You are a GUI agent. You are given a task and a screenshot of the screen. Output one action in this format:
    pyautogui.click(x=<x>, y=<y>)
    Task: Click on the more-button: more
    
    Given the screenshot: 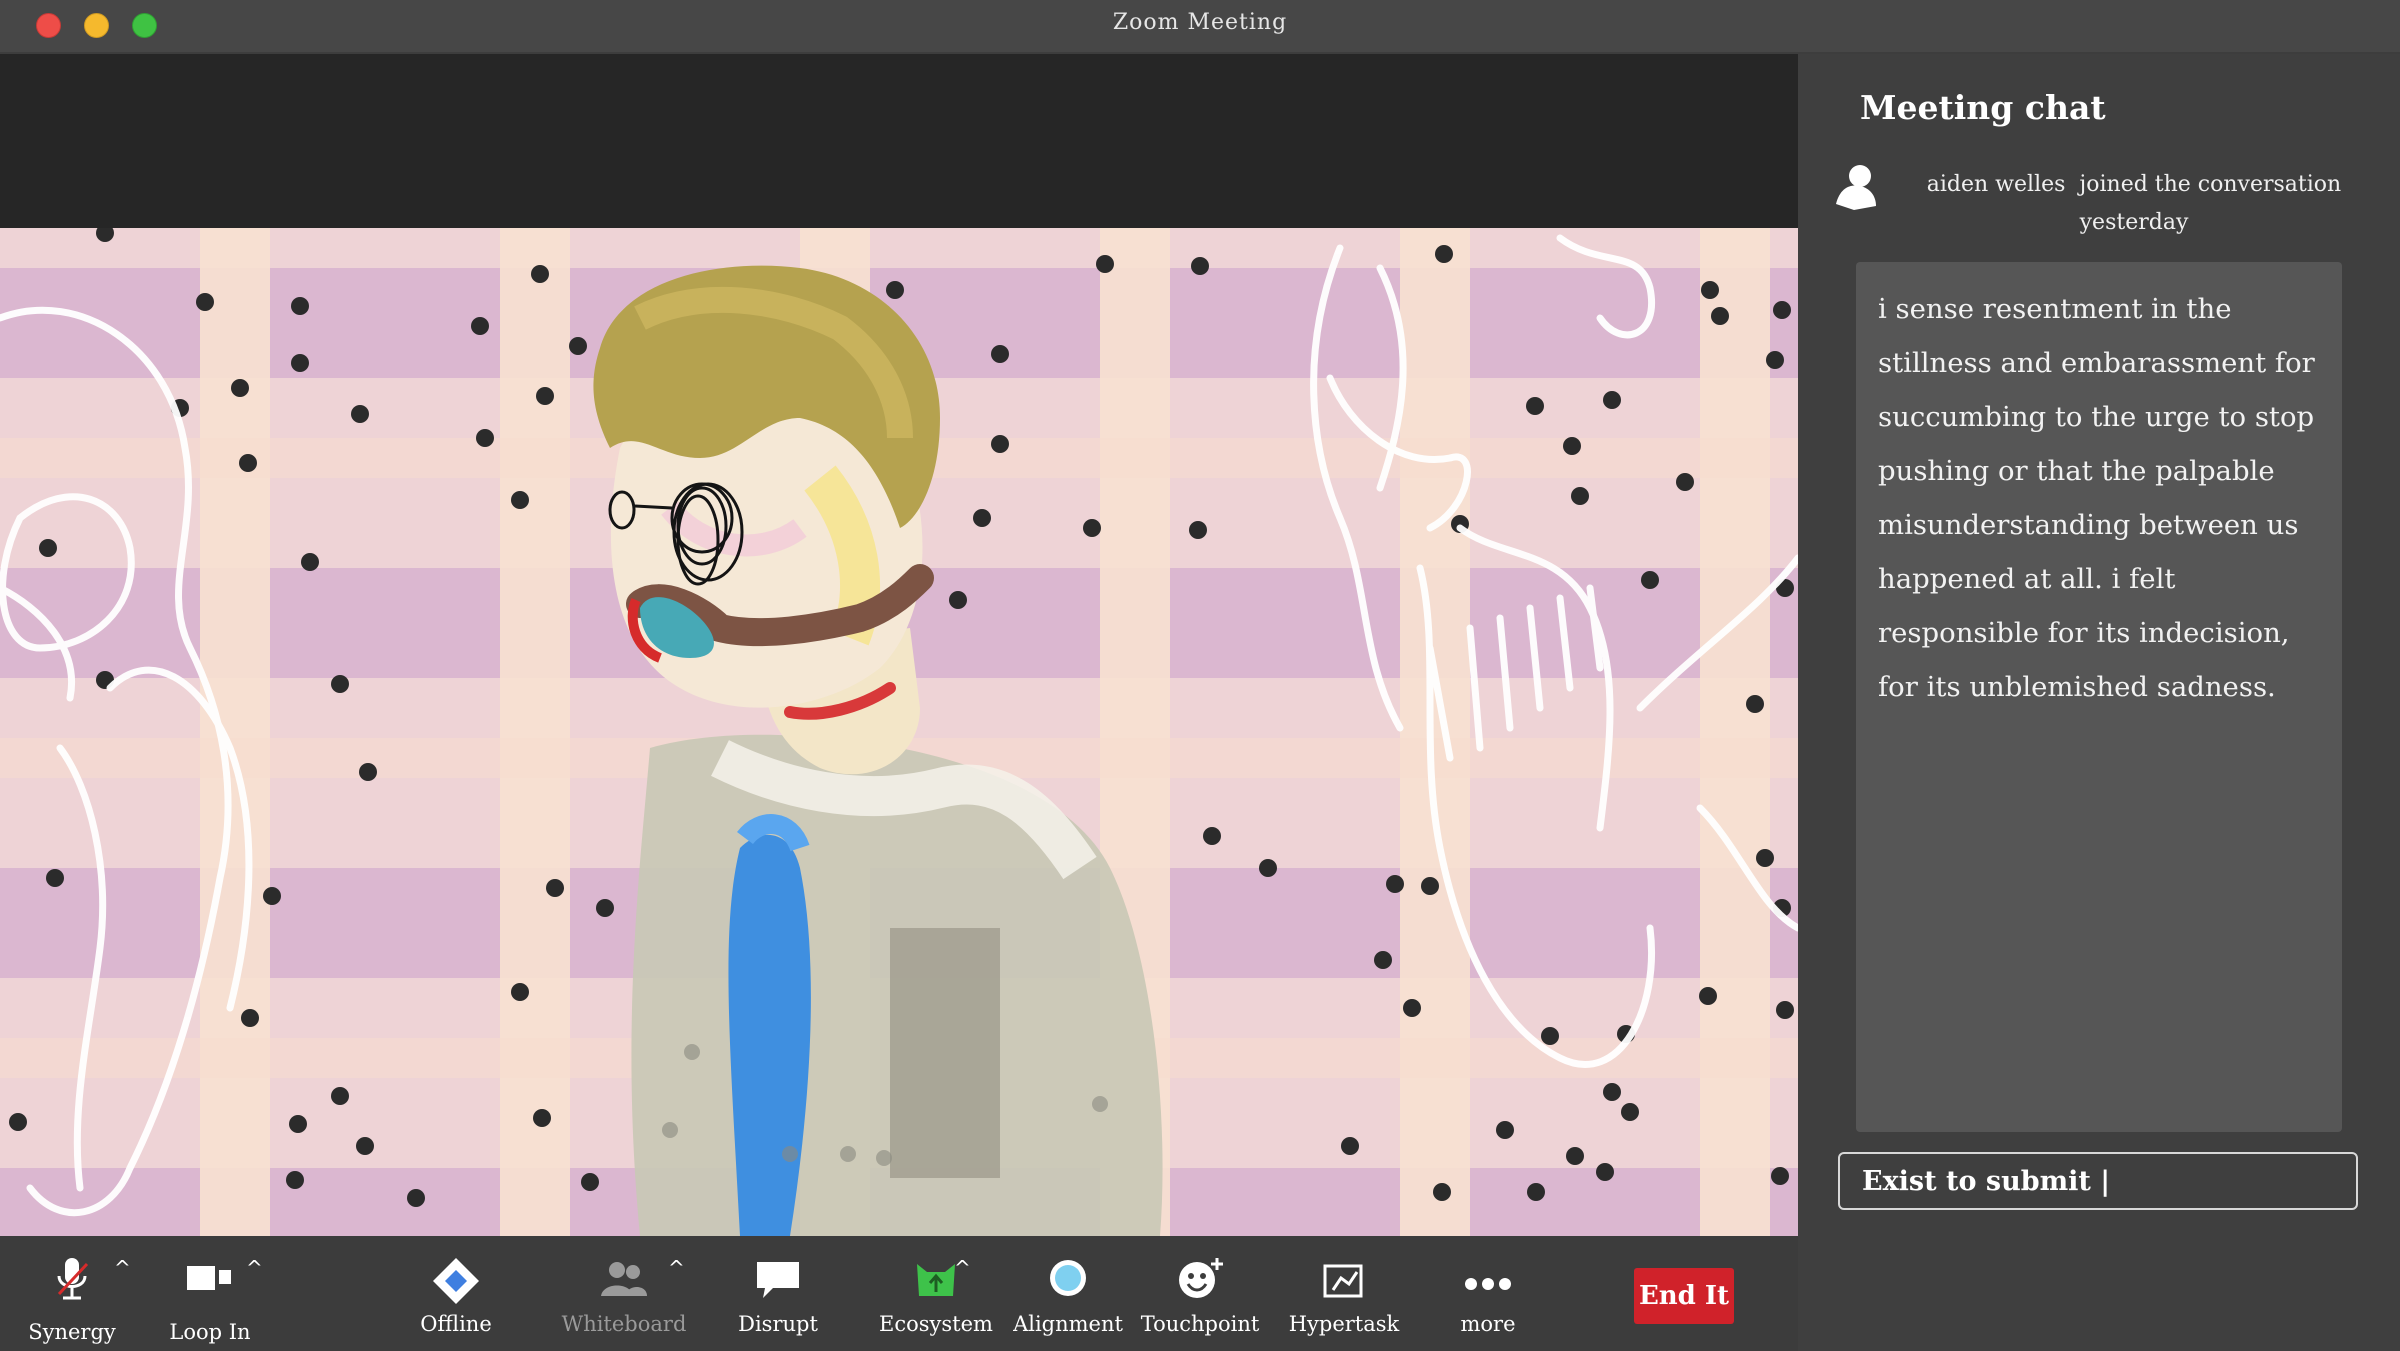 What is the action you would take?
    pyautogui.click(x=1488, y=1298)
    